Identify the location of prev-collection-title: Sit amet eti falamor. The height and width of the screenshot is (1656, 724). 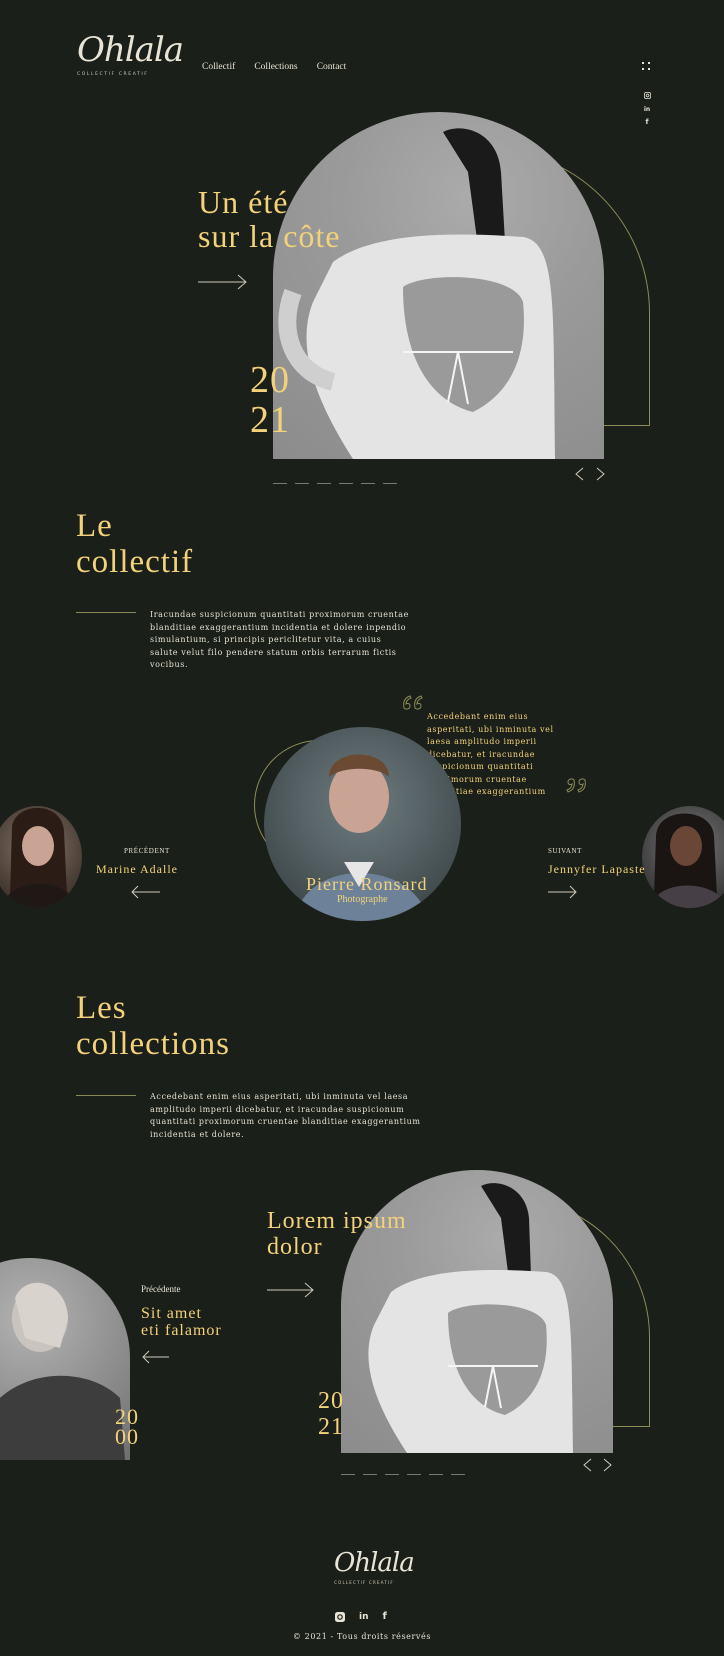
(181, 1322).